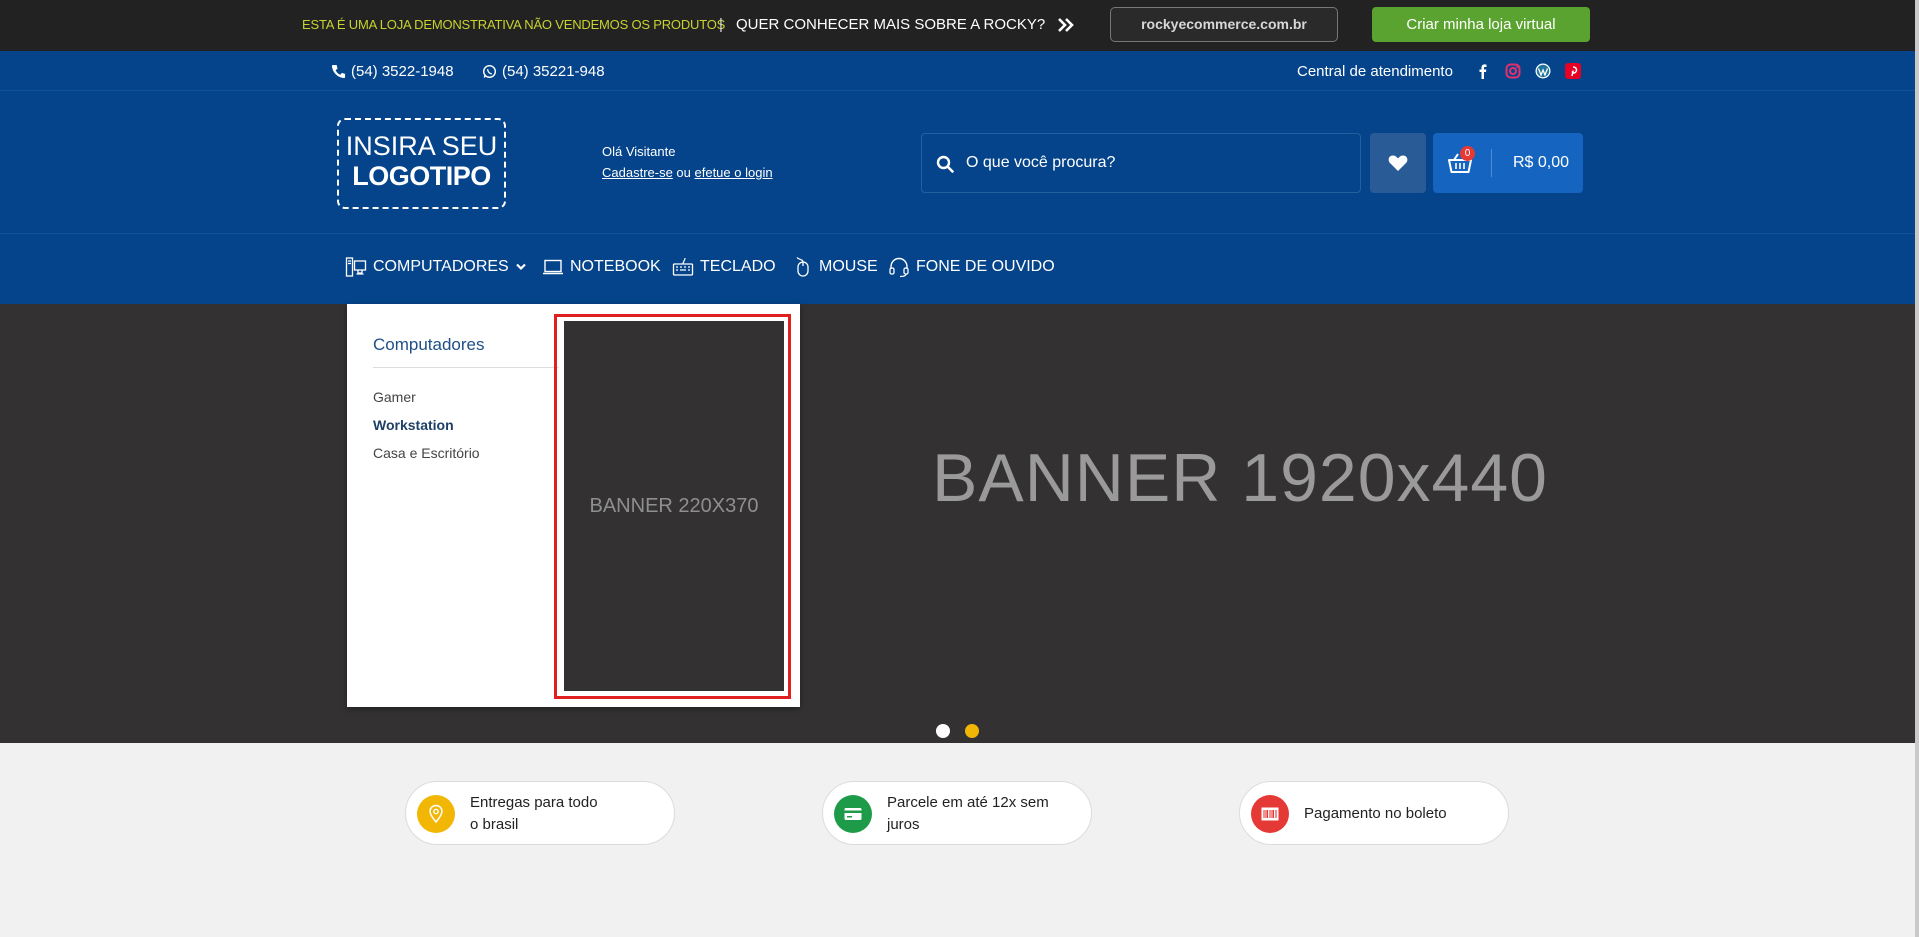  Describe the element at coordinates (738, 266) in the screenshot. I see `nav-label: TECLADO` at that location.